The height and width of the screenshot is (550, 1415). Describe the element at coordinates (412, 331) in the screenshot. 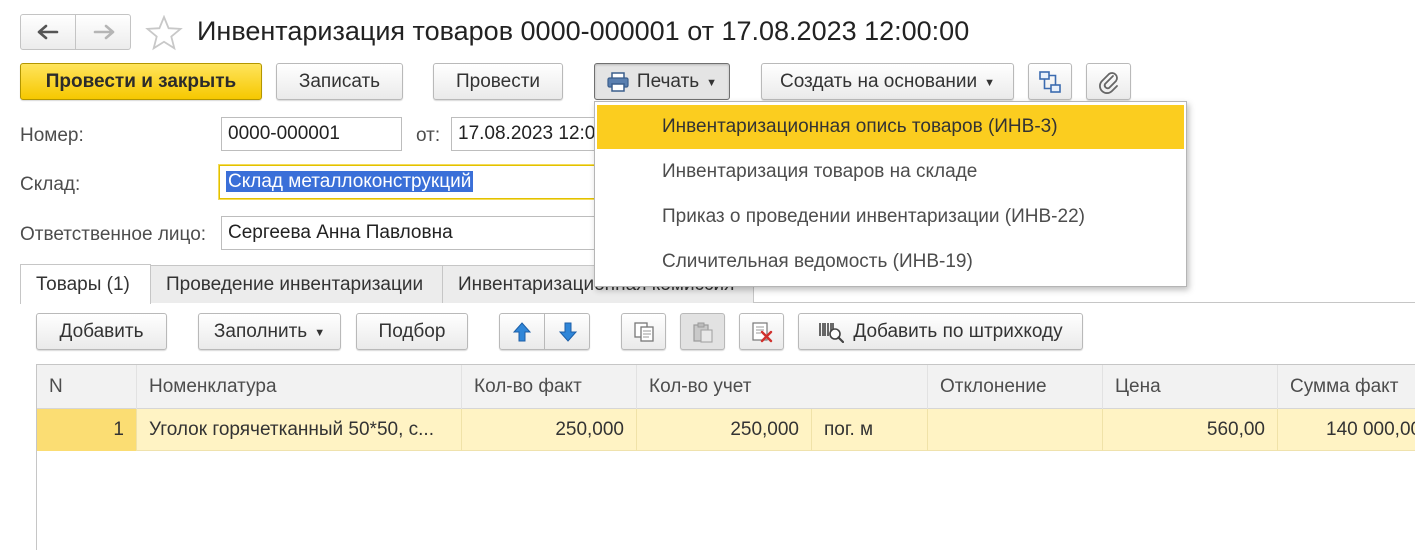

I see `pick-button: Подбор` at that location.